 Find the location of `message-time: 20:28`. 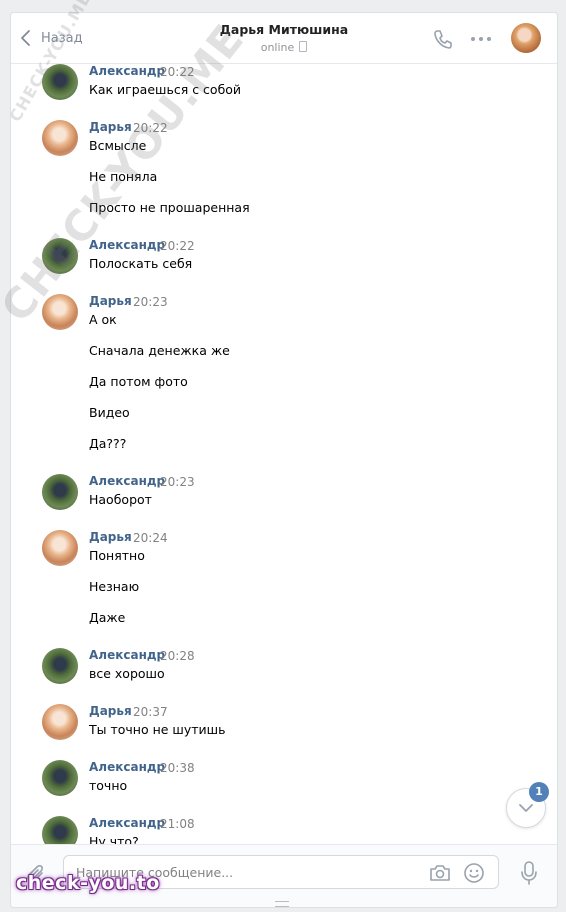

message-time: 20:28 is located at coordinates (177, 656).